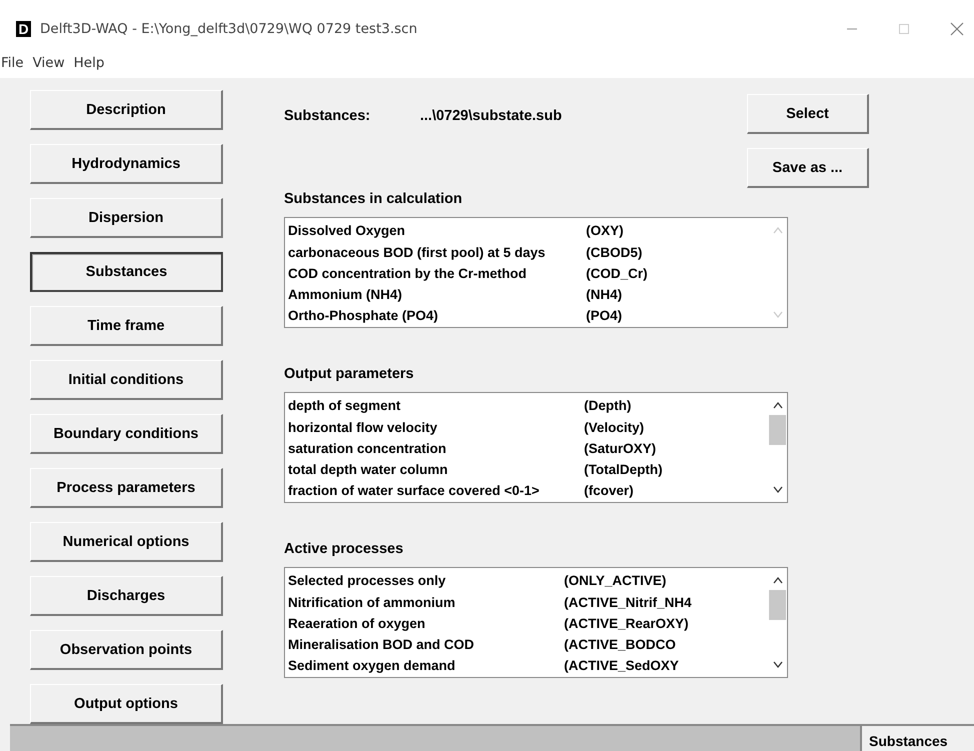 The width and height of the screenshot is (974, 751). I want to click on menu-item: View, so click(53, 62).